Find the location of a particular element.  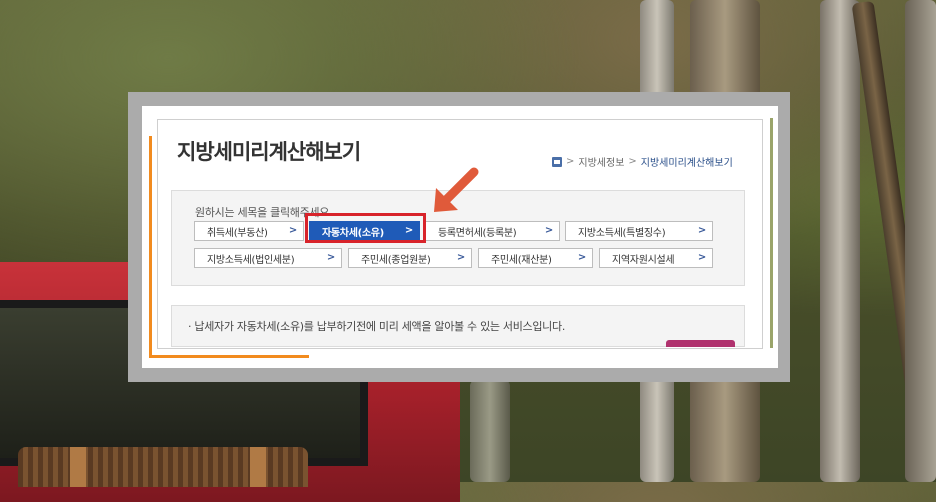

breadcrumb-item-current: 지방세미리계산해보기 is located at coordinates (686, 163).